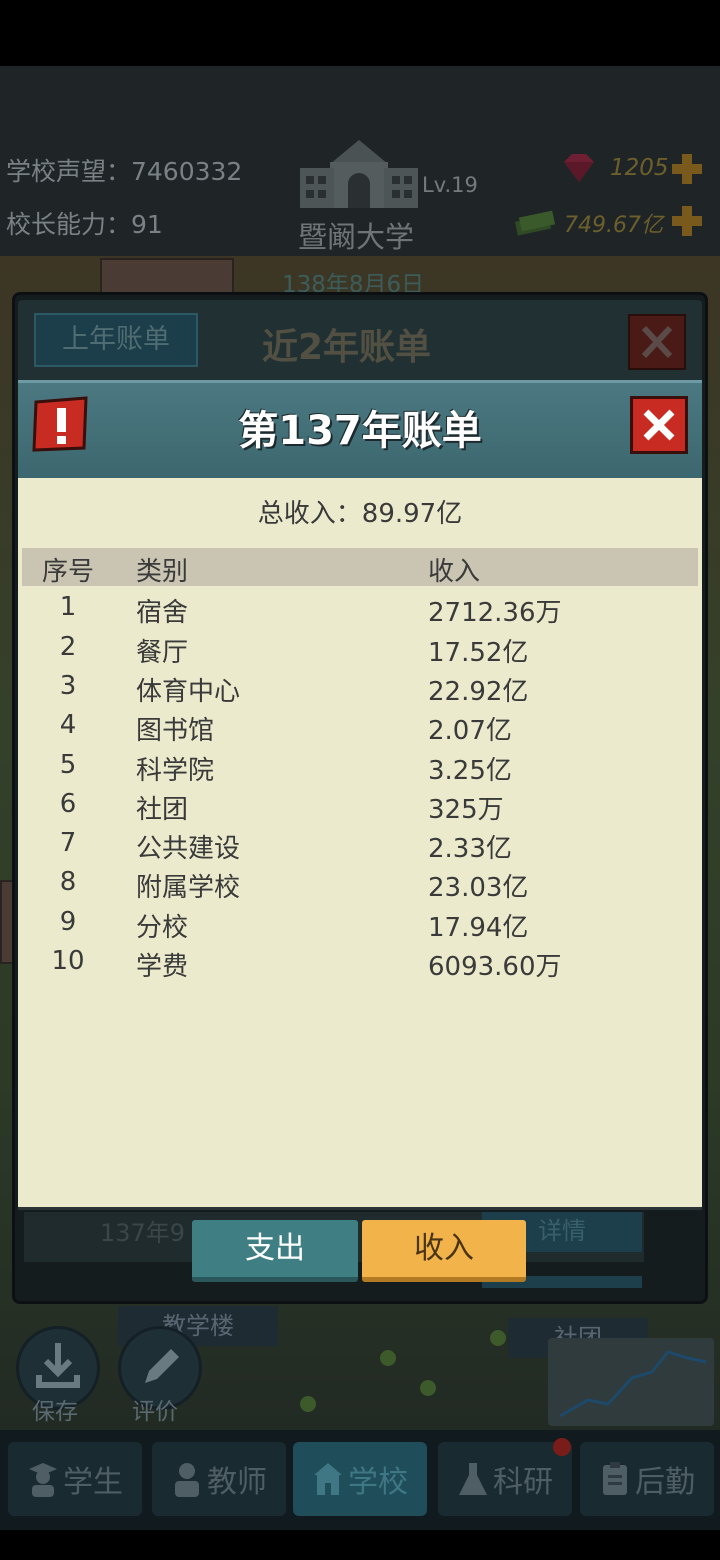  Describe the element at coordinates (188, 692) in the screenshot. I see `row-category: 体育中心` at that location.